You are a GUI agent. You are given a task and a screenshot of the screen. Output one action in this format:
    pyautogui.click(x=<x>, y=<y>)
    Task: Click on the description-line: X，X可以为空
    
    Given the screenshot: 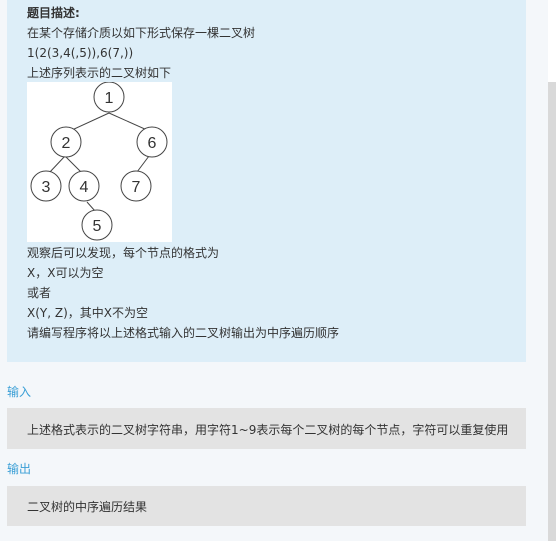 What is the action you would take?
    pyautogui.click(x=65, y=273)
    